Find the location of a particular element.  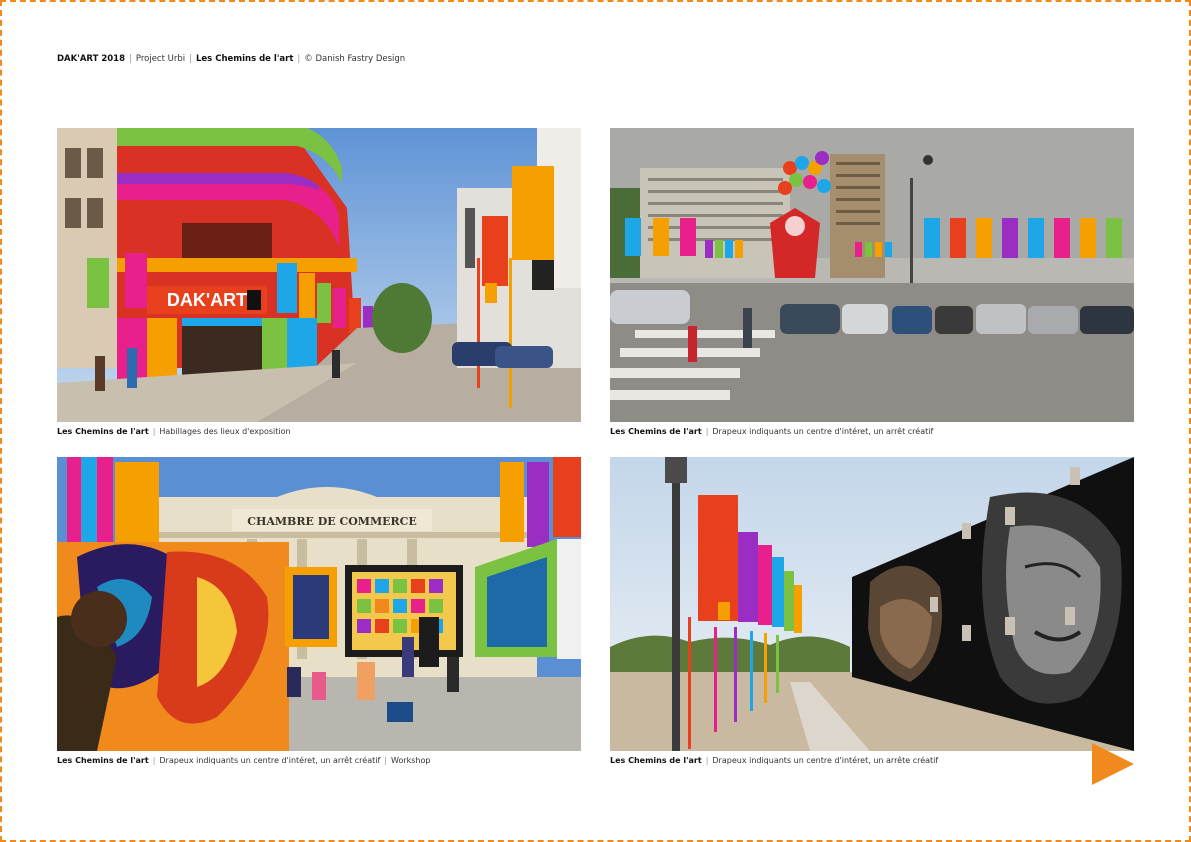

header-section: Les Chemins de l'art is located at coordinates (245, 59).